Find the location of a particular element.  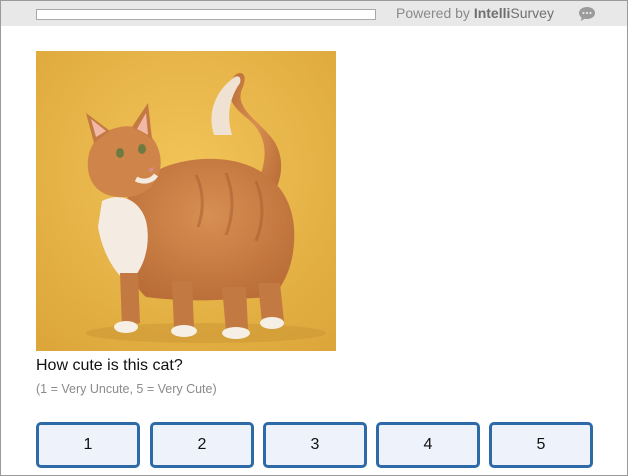

rating-option-1: 1 is located at coordinates (88, 445).